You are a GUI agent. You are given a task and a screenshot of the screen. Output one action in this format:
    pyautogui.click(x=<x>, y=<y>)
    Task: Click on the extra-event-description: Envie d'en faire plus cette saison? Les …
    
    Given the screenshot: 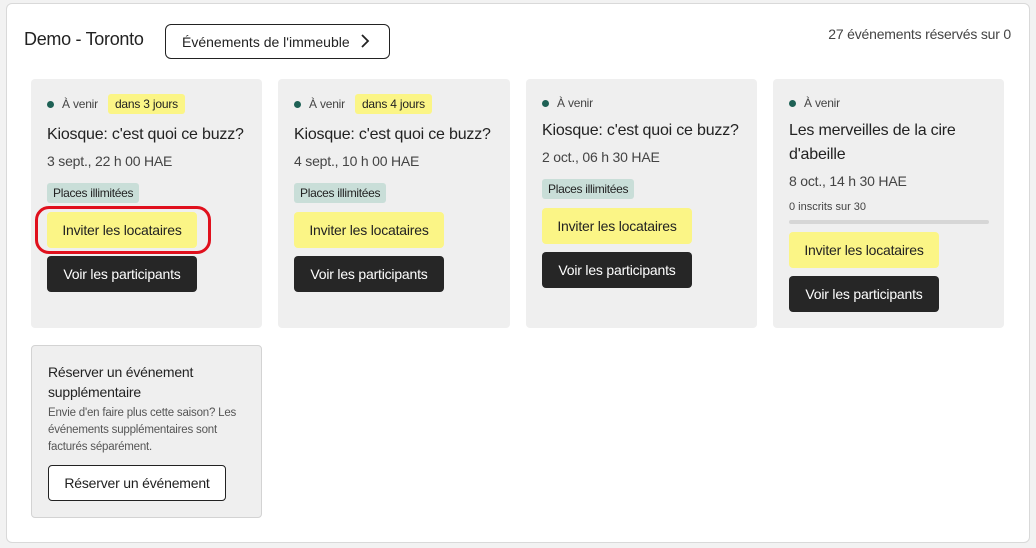 What is the action you would take?
    pyautogui.click(x=142, y=430)
    